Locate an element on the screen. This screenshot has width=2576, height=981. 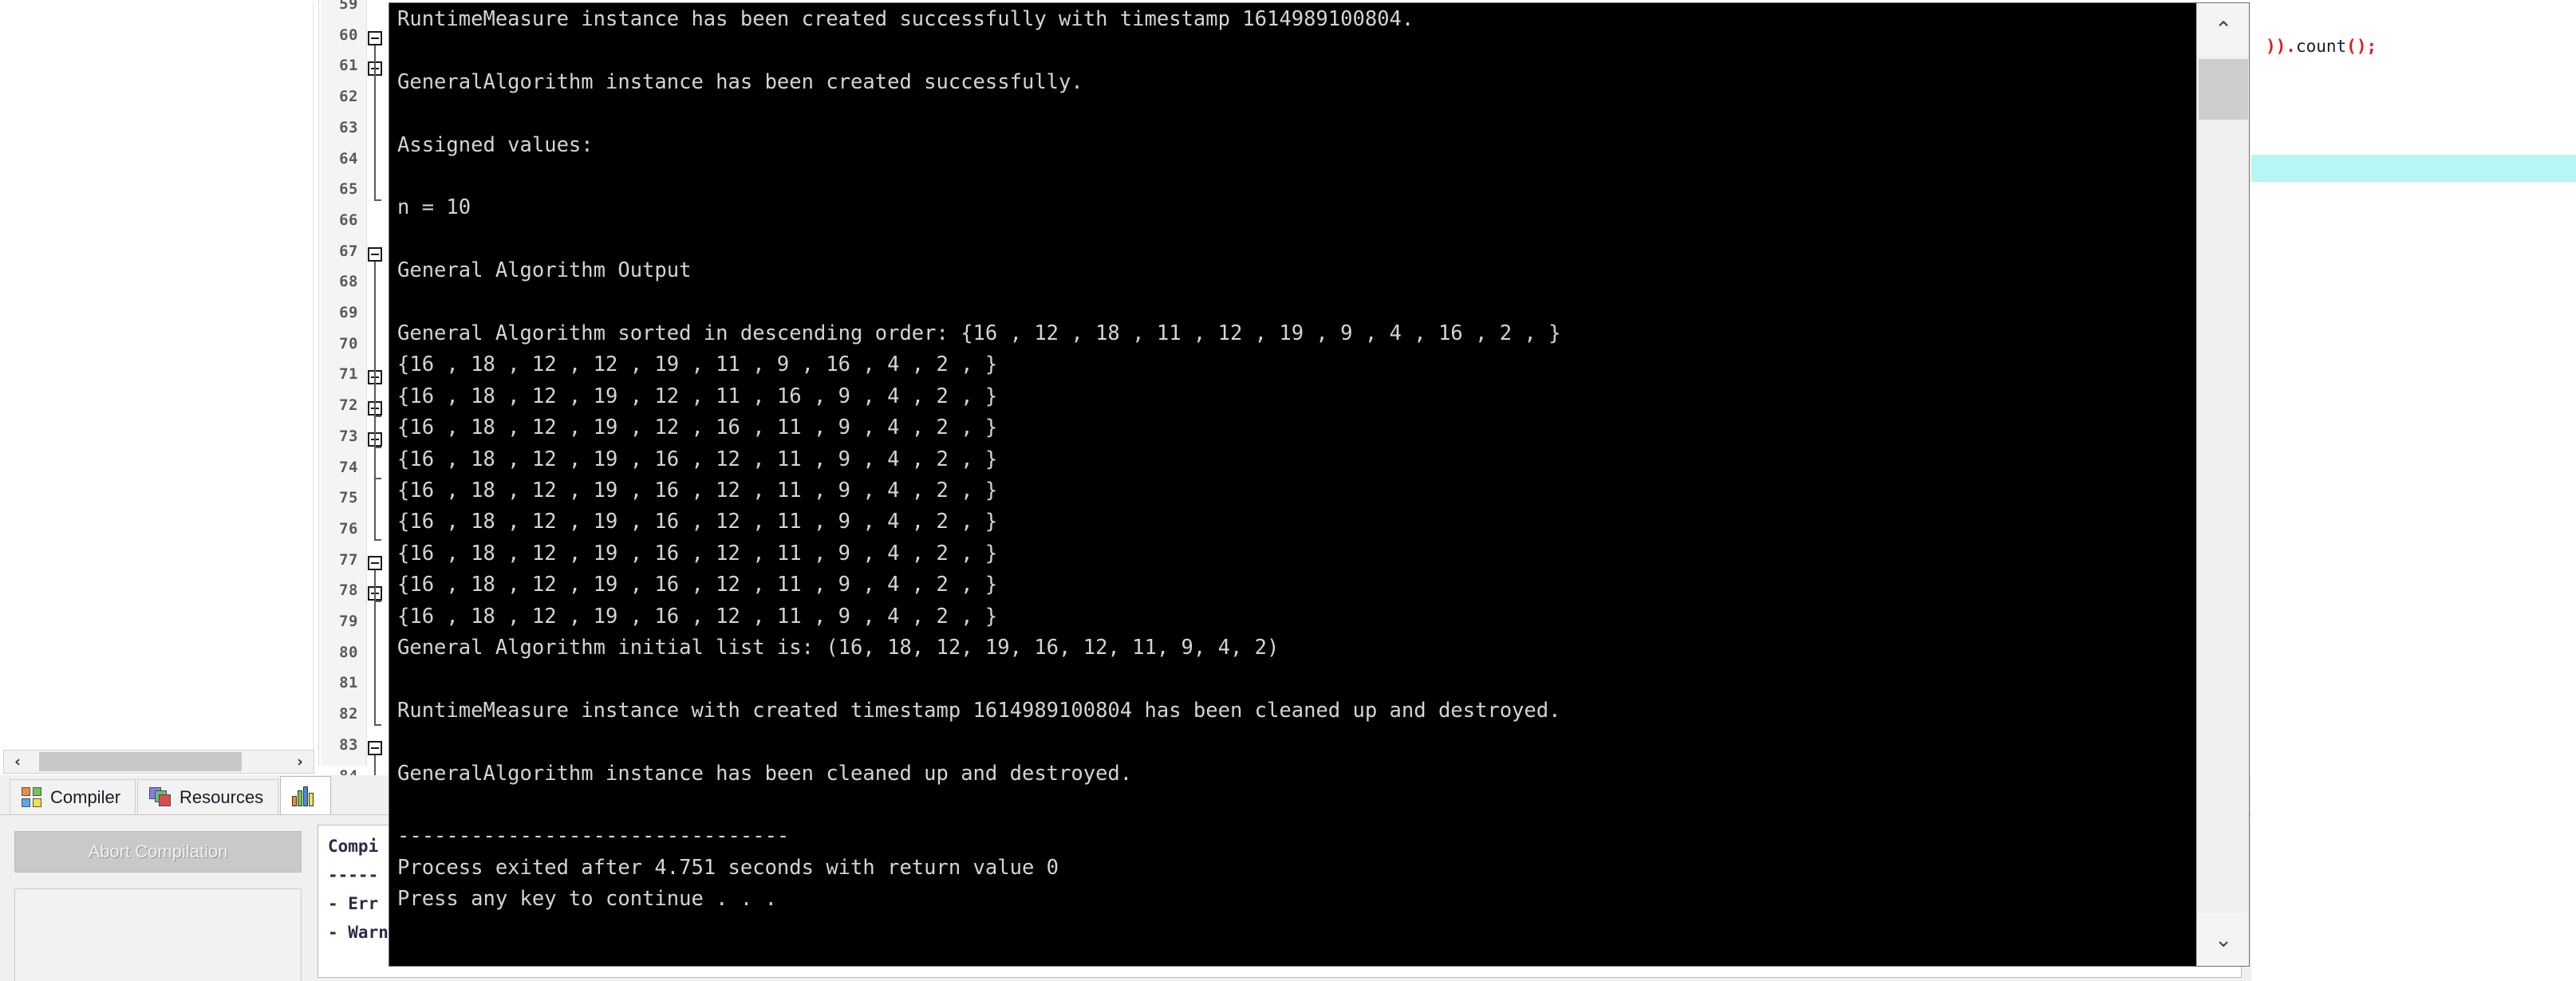
line-number: 68 is located at coordinates (348, 282).